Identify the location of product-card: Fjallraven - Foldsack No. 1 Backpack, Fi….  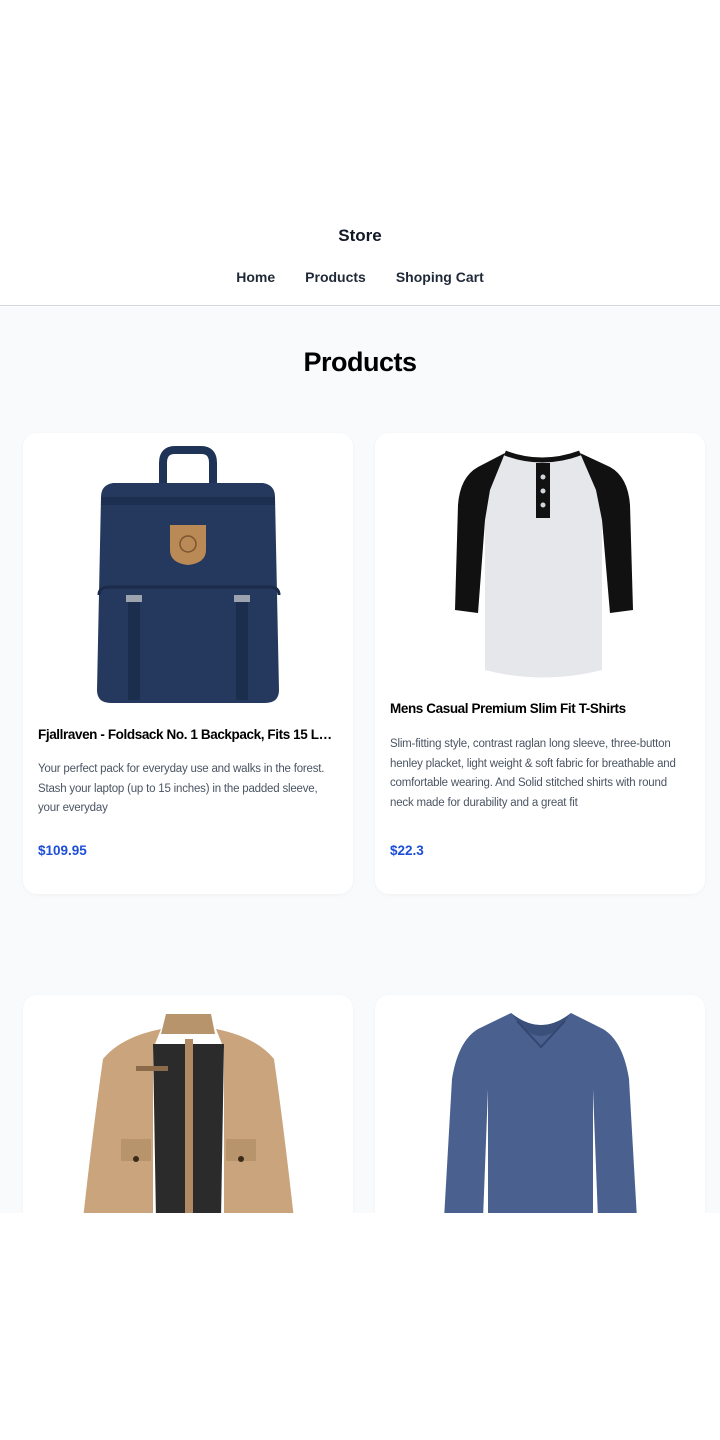
(188, 663).